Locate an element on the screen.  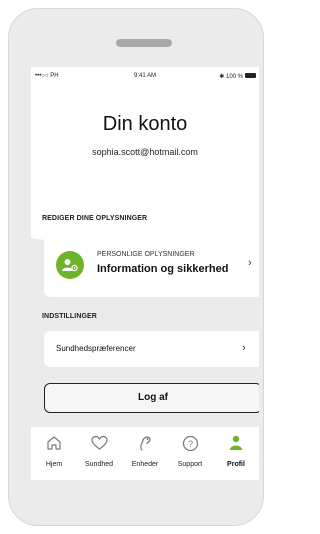
speaker-grille is located at coordinates (144, 43).